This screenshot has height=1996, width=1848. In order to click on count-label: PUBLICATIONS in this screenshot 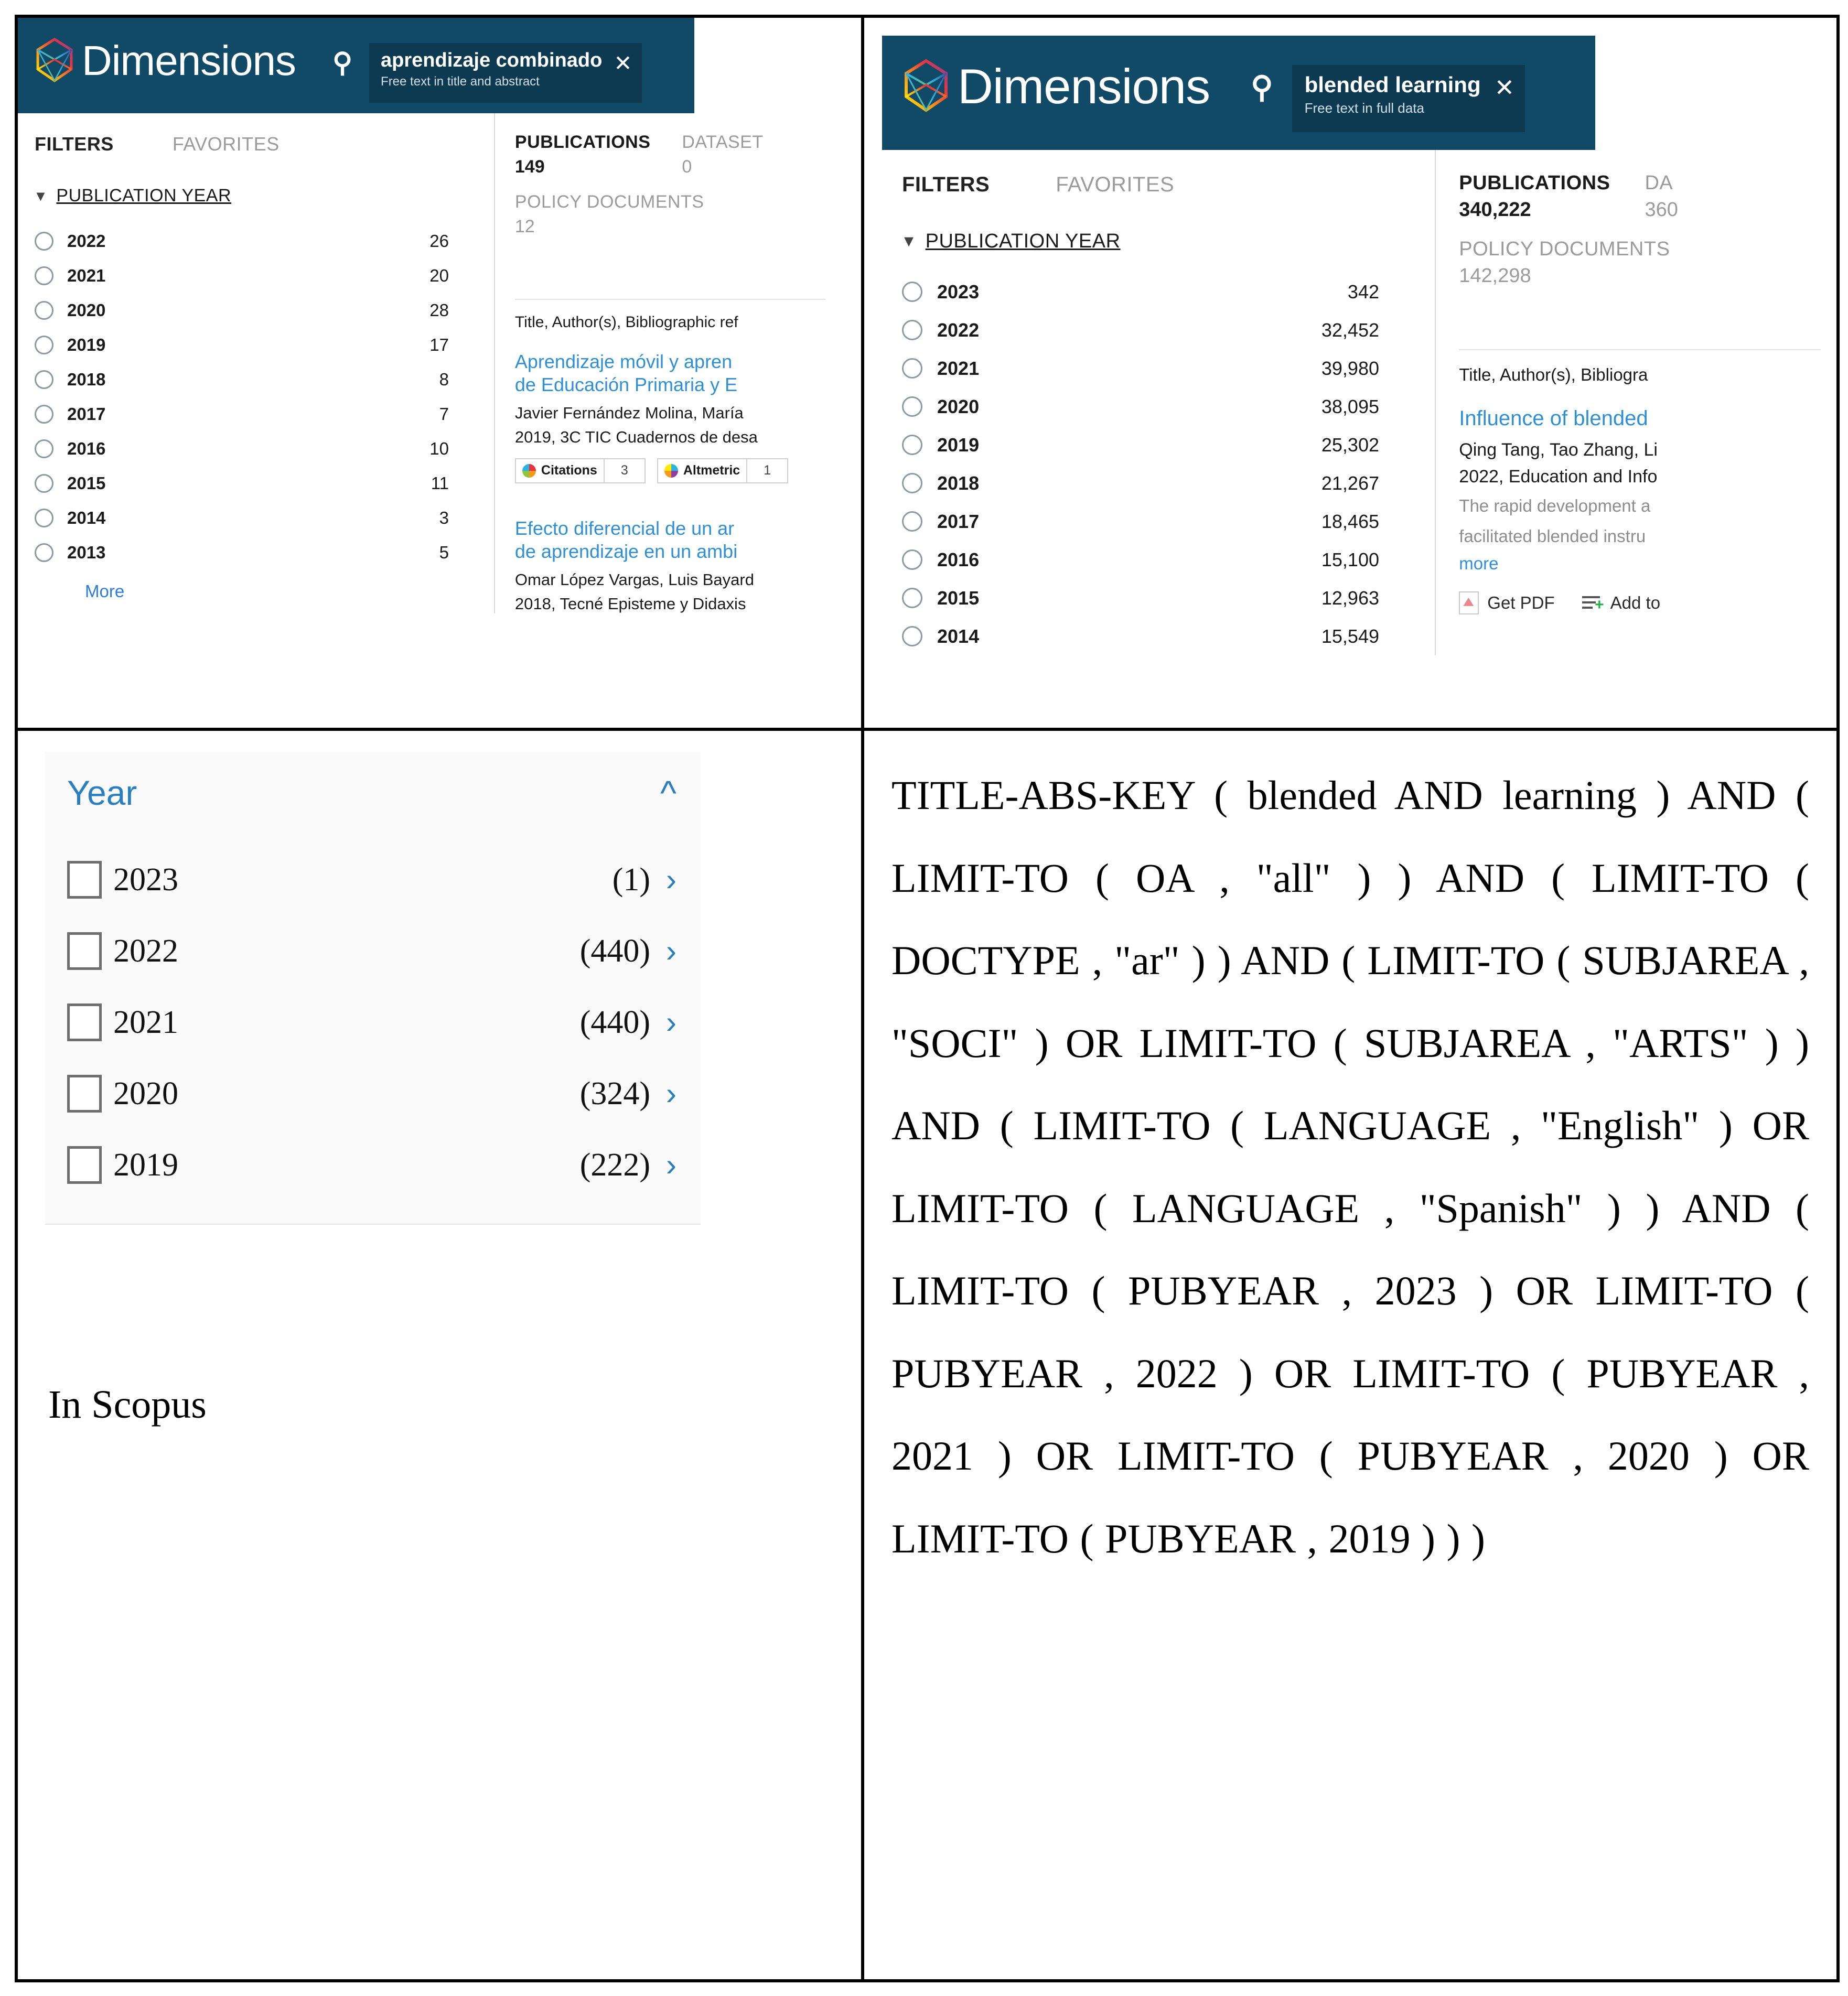, I will do `click(1535, 183)`.